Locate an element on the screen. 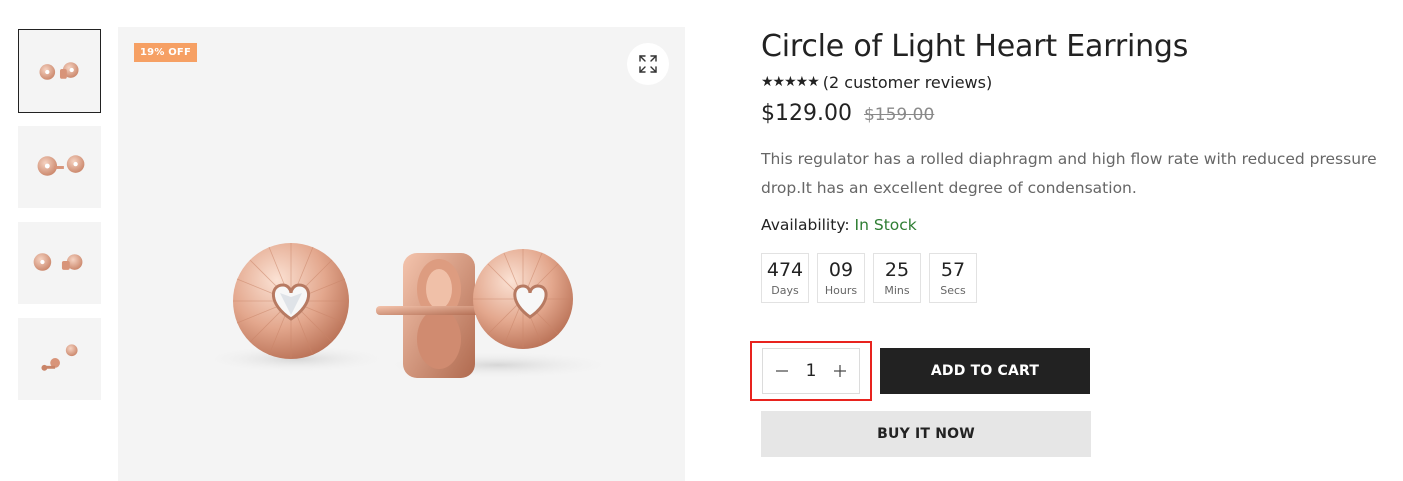 Image resolution: width=1403 pixels, height=481 pixels. expand-icon is located at coordinates (648, 64).